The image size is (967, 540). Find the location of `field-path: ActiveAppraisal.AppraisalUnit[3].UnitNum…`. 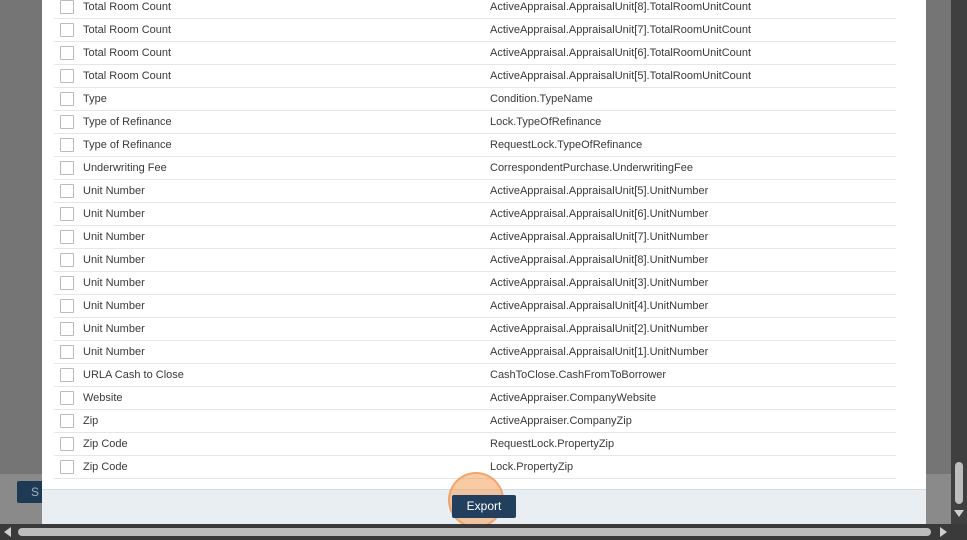

field-path: ActiveAppraisal.AppraisalUnit[3].UnitNum… is located at coordinates (599, 283).